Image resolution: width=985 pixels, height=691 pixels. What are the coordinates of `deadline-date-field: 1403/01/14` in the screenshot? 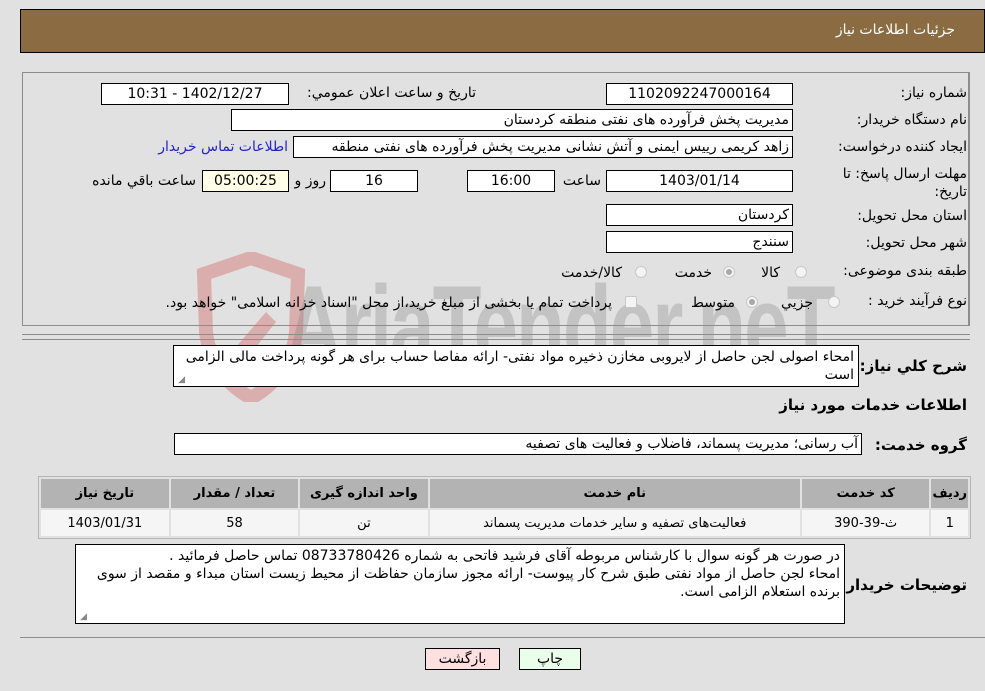 It's located at (699, 181).